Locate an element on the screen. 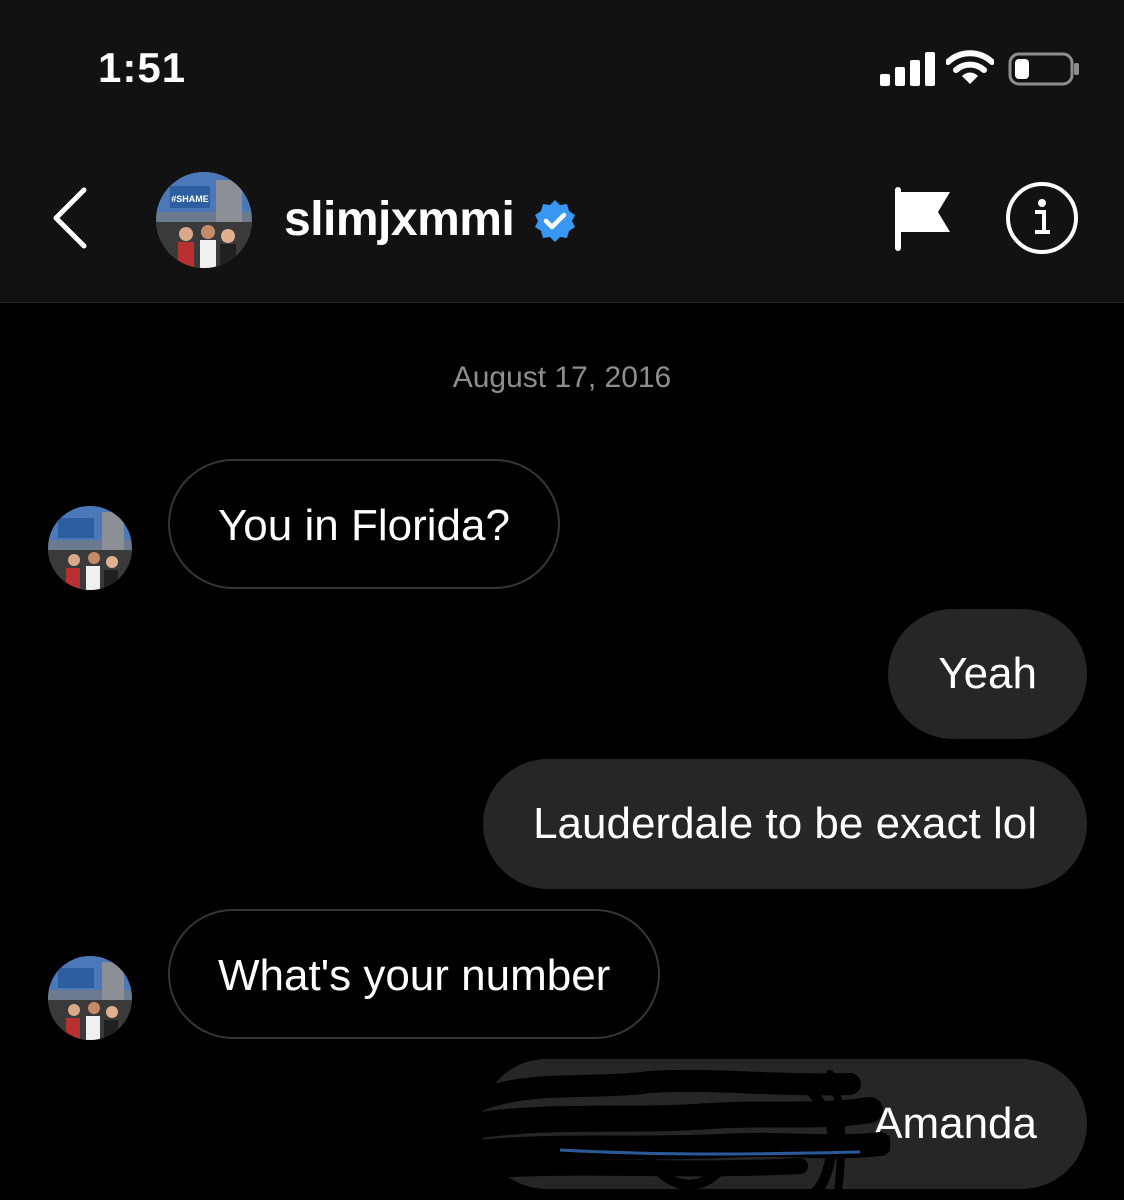  conversation-header: #SHAME slimjxmmi is located at coordinates (562, 221).